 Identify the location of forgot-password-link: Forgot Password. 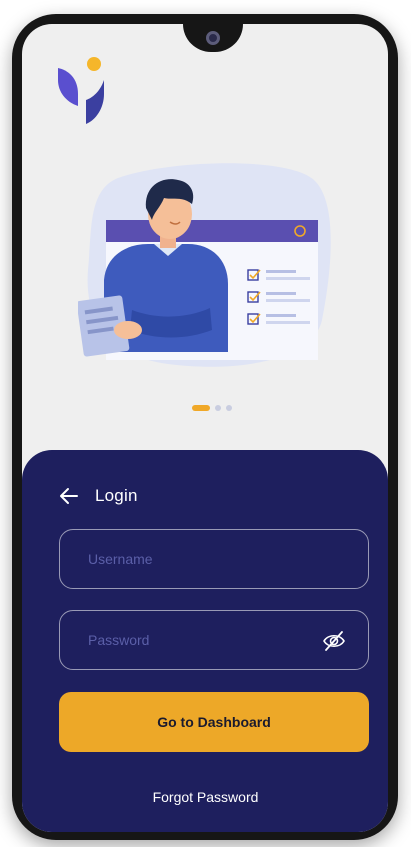
(205, 797).